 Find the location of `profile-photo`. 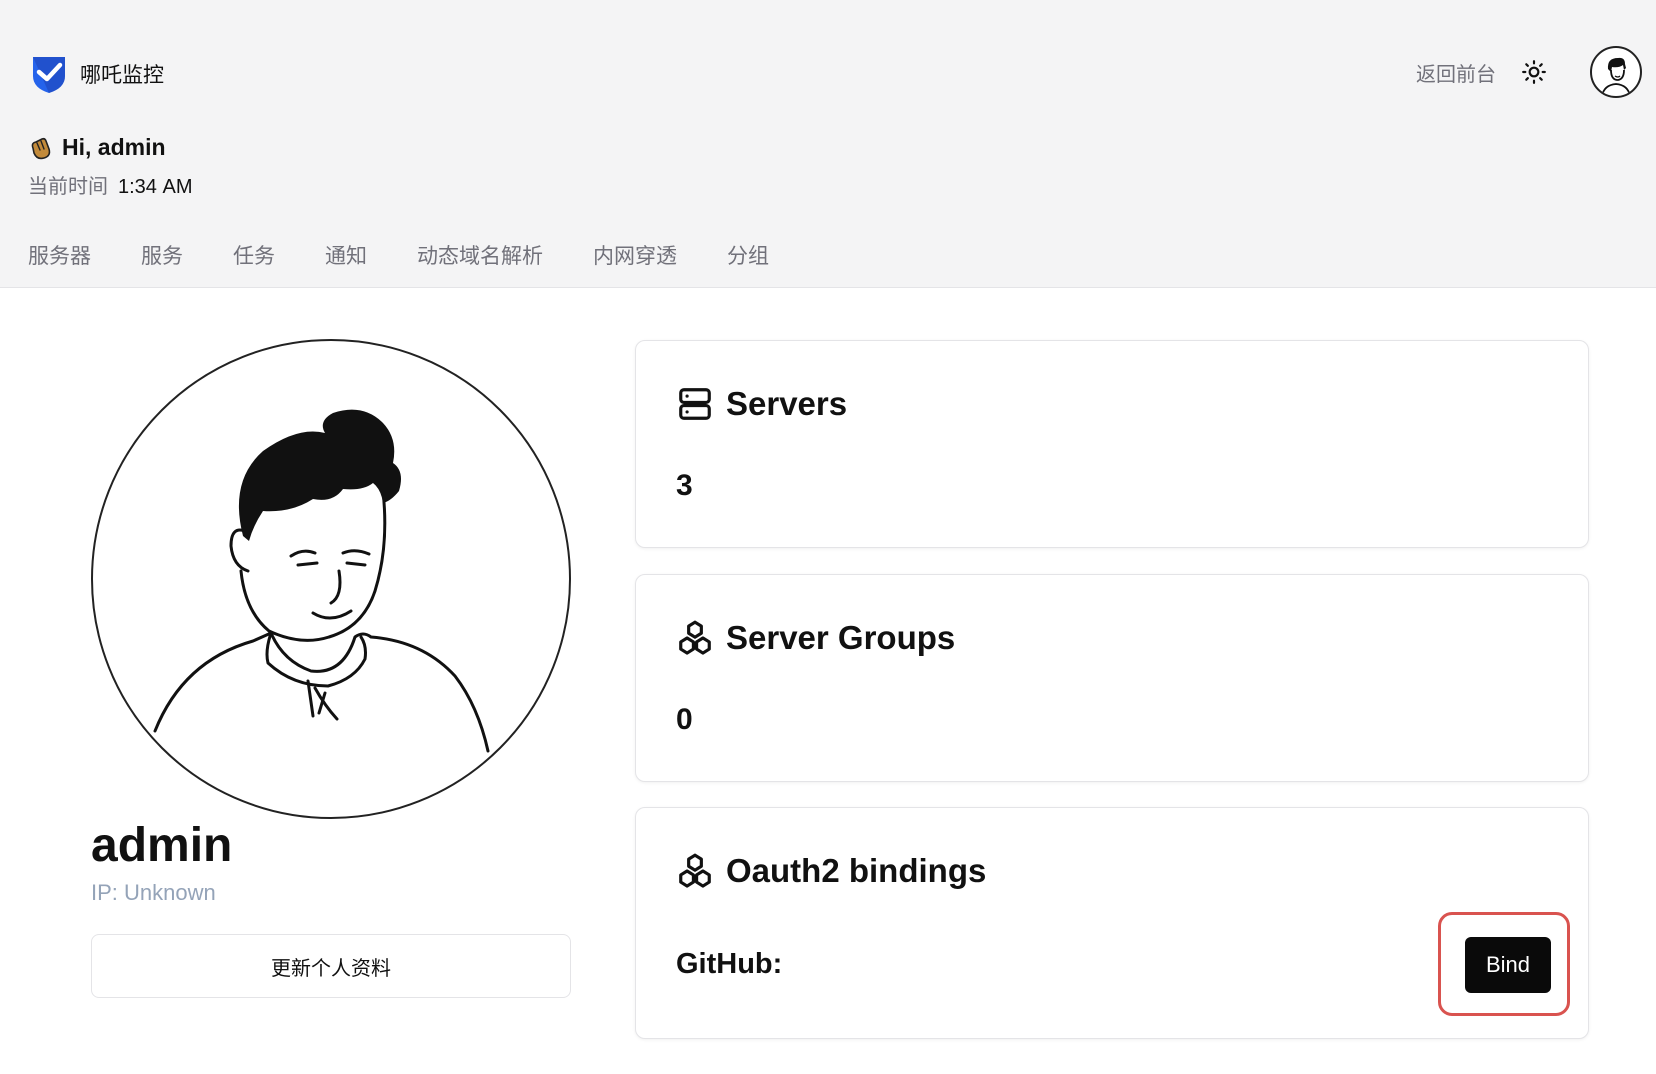

profile-photo is located at coordinates (331, 579).